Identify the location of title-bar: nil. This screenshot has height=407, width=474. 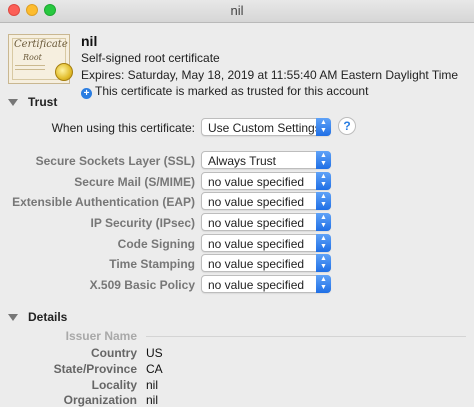
(237, 11).